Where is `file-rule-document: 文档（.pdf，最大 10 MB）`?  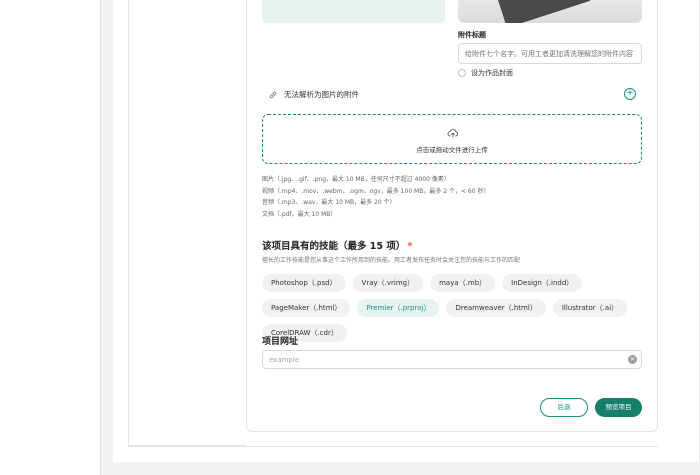
file-rule-document: 文档（.pdf，最大 10 MB） is located at coordinates (299, 214).